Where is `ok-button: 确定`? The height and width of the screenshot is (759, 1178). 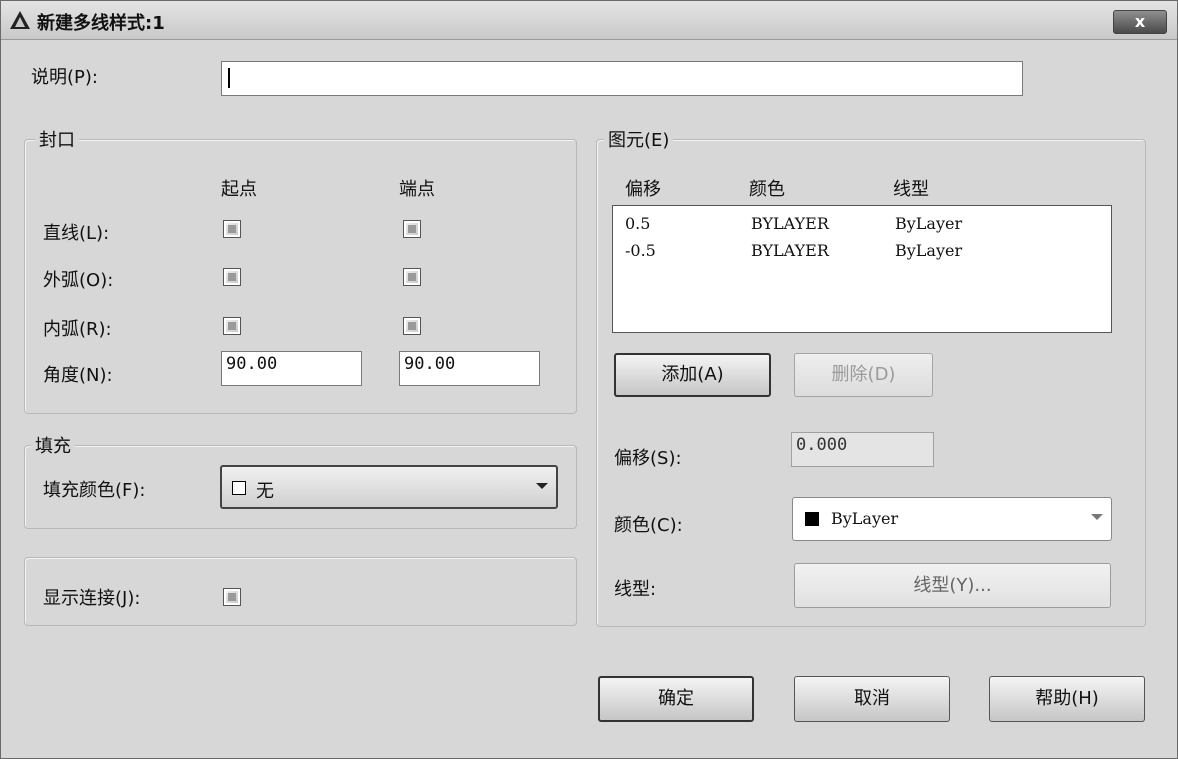
ok-button: 确定 is located at coordinates (676, 699).